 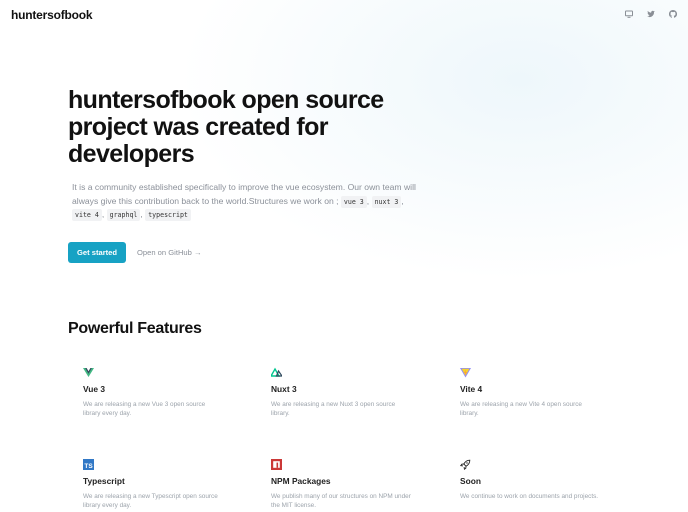 I want to click on feature-title: Soon, so click(x=470, y=481).